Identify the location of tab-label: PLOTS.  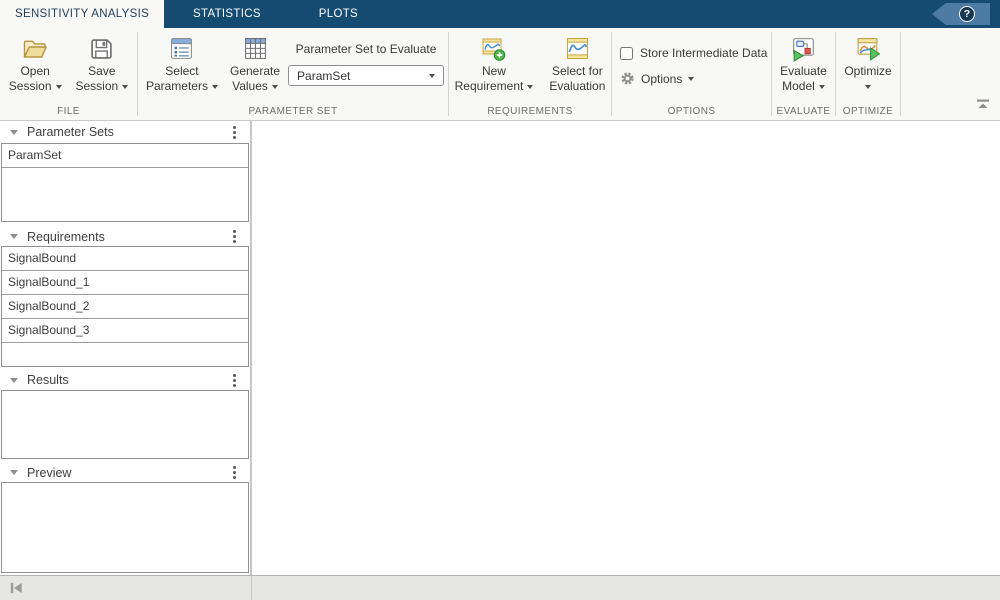
(338, 14).